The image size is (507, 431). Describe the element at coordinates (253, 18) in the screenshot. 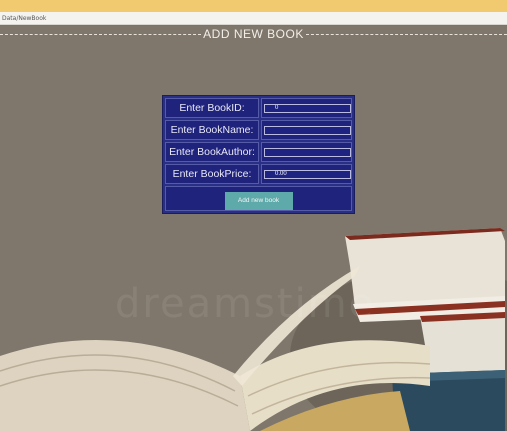

I see `address-bar: Data/NewBook` at that location.